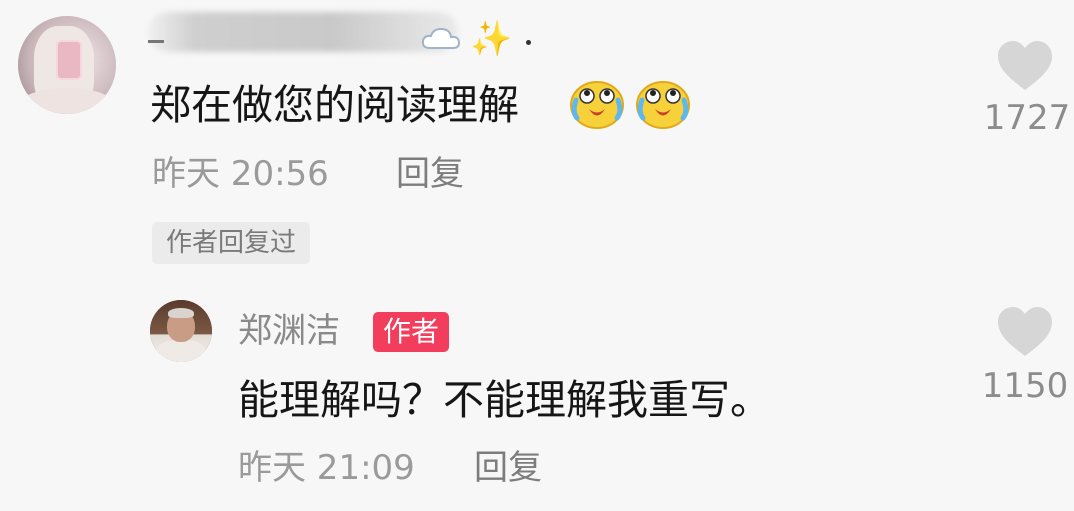 Image resolution: width=1074 pixels, height=511 pixels. What do you see at coordinates (326, 468) in the screenshot?
I see `reply-timestamp: 昨天 21:09` at bounding box center [326, 468].